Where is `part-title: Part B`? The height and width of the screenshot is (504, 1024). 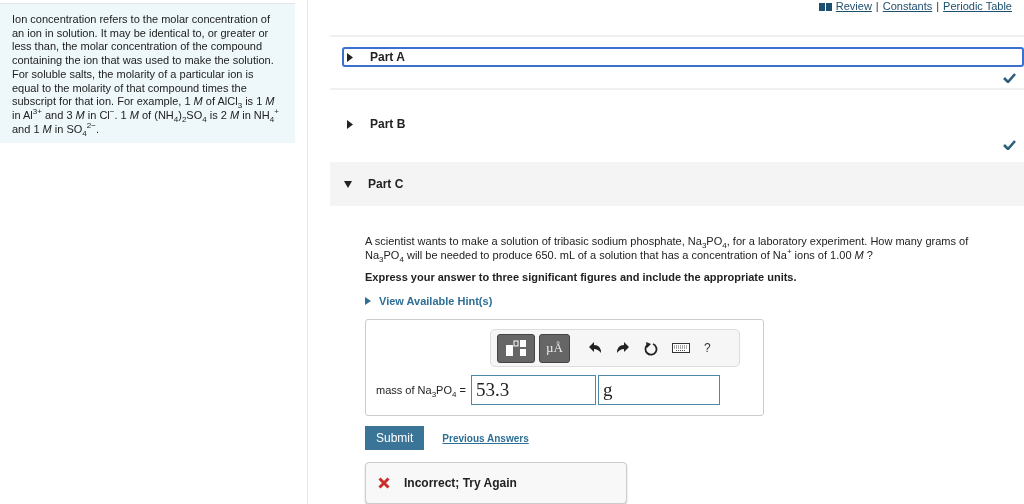 part-title: Part B is located at coordinates (388, 124).